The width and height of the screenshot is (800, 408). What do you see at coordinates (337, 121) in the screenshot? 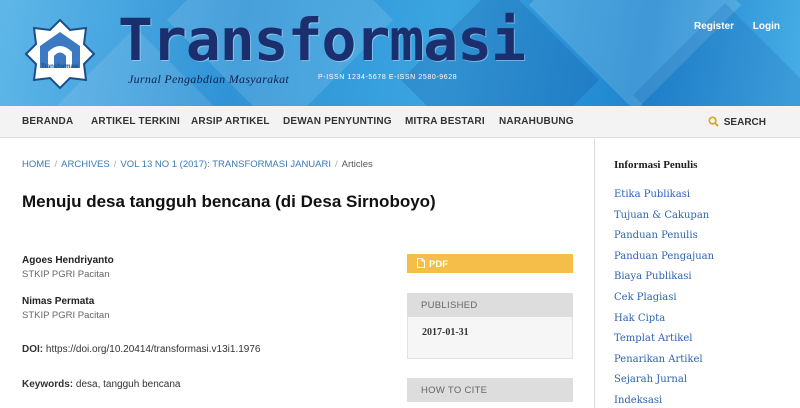
I see `nav-item-dewan-penyunting: DEWAN PENYUNTING` at bounding box center [337, 121].